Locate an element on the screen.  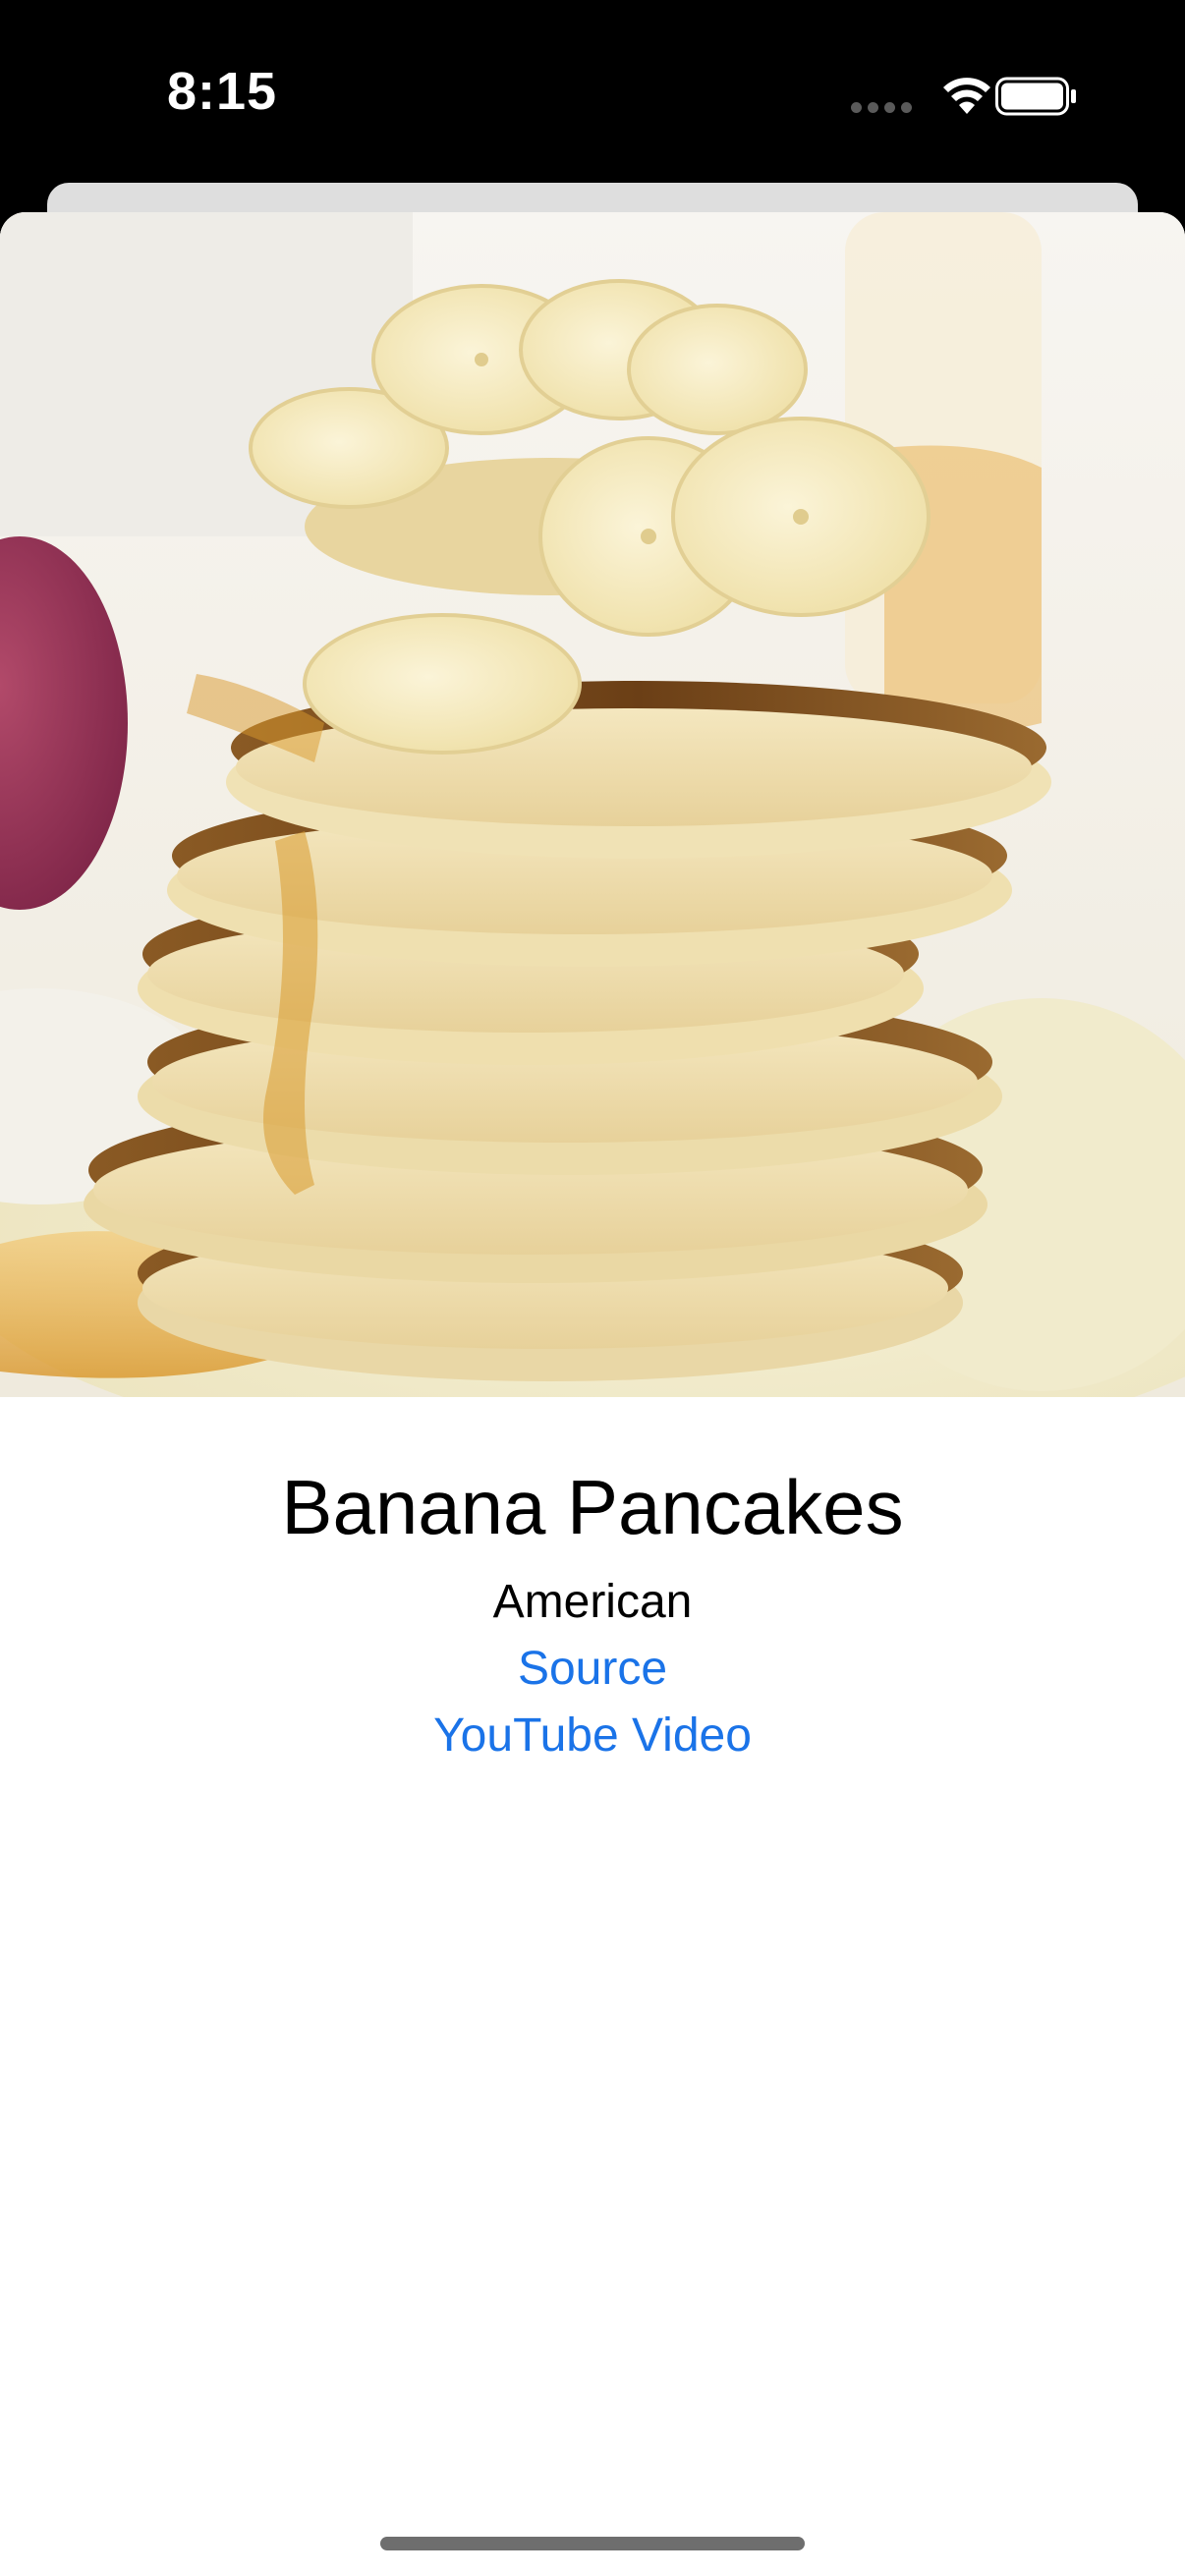
home-indicator is located at coordinates (592, 2543).